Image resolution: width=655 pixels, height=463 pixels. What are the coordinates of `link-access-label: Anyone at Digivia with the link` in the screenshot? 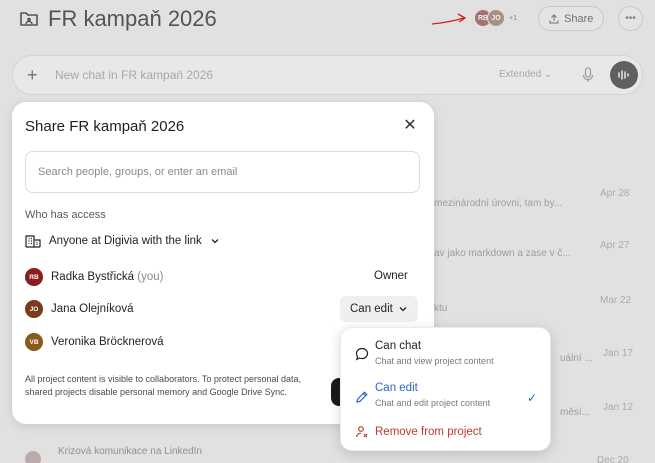 It's located at (125, 241).